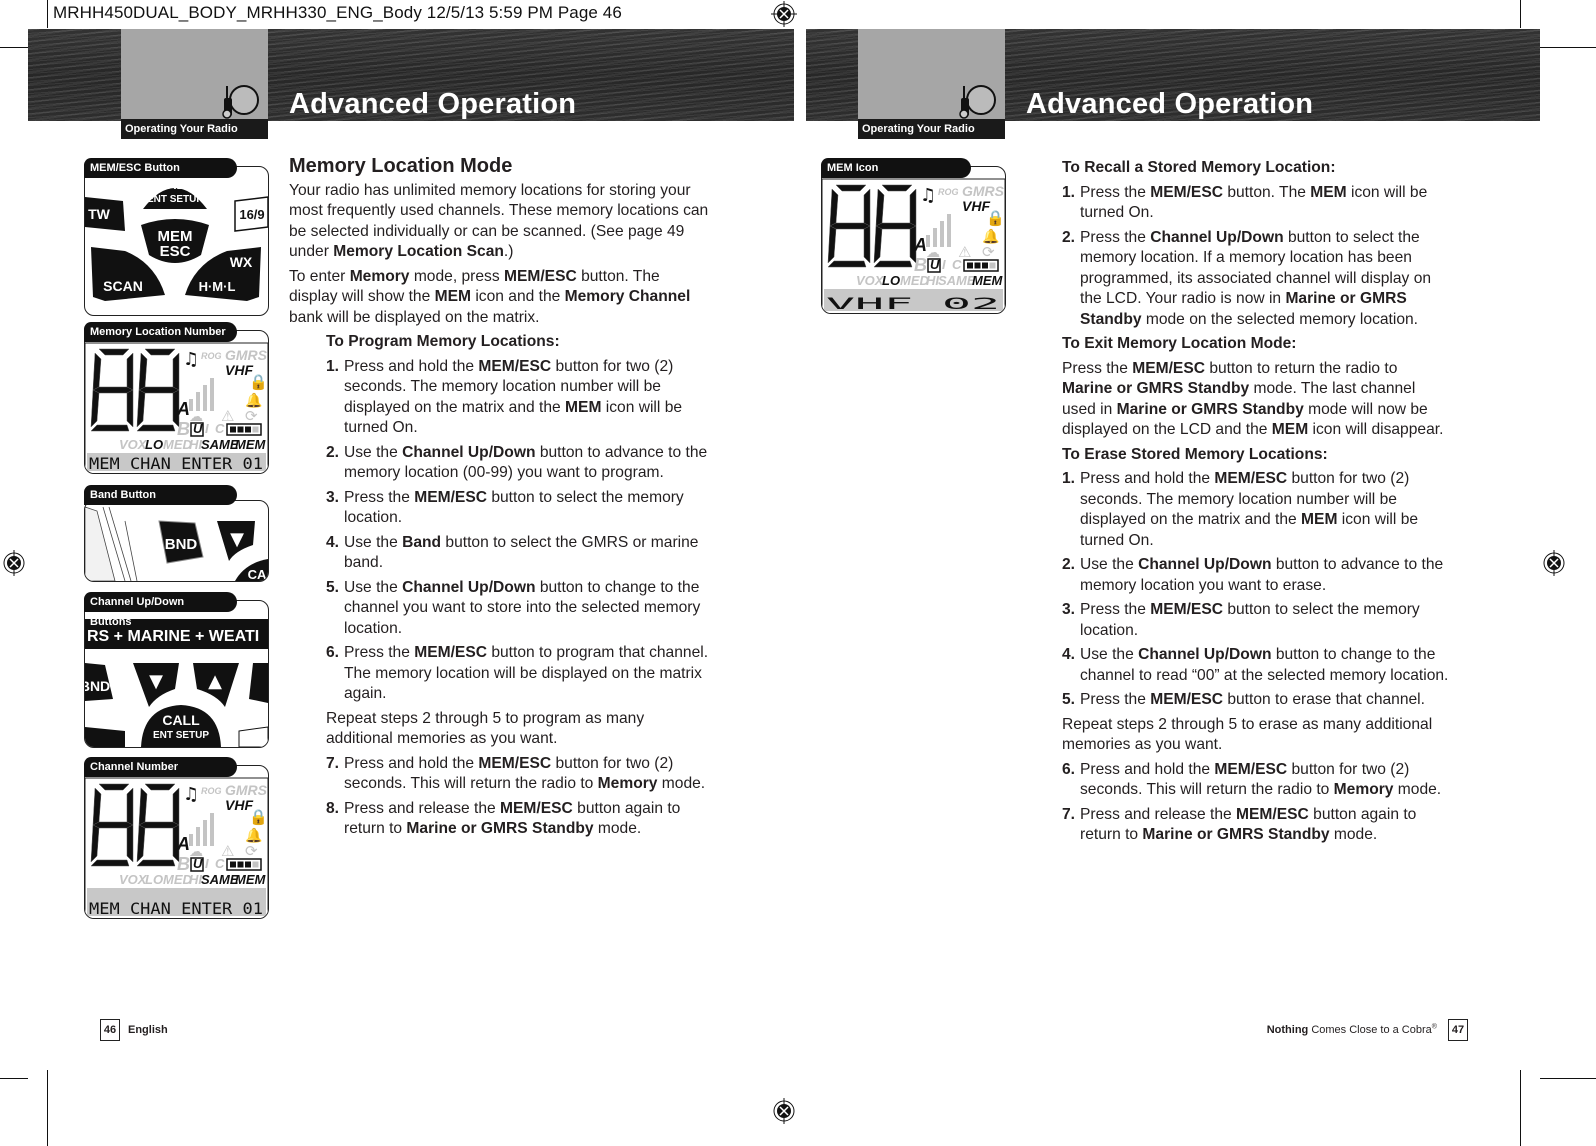  What do you see at coordinates (240, 102) in the screenshot?
I see `radio-icon` at bounding box center [240, 102].